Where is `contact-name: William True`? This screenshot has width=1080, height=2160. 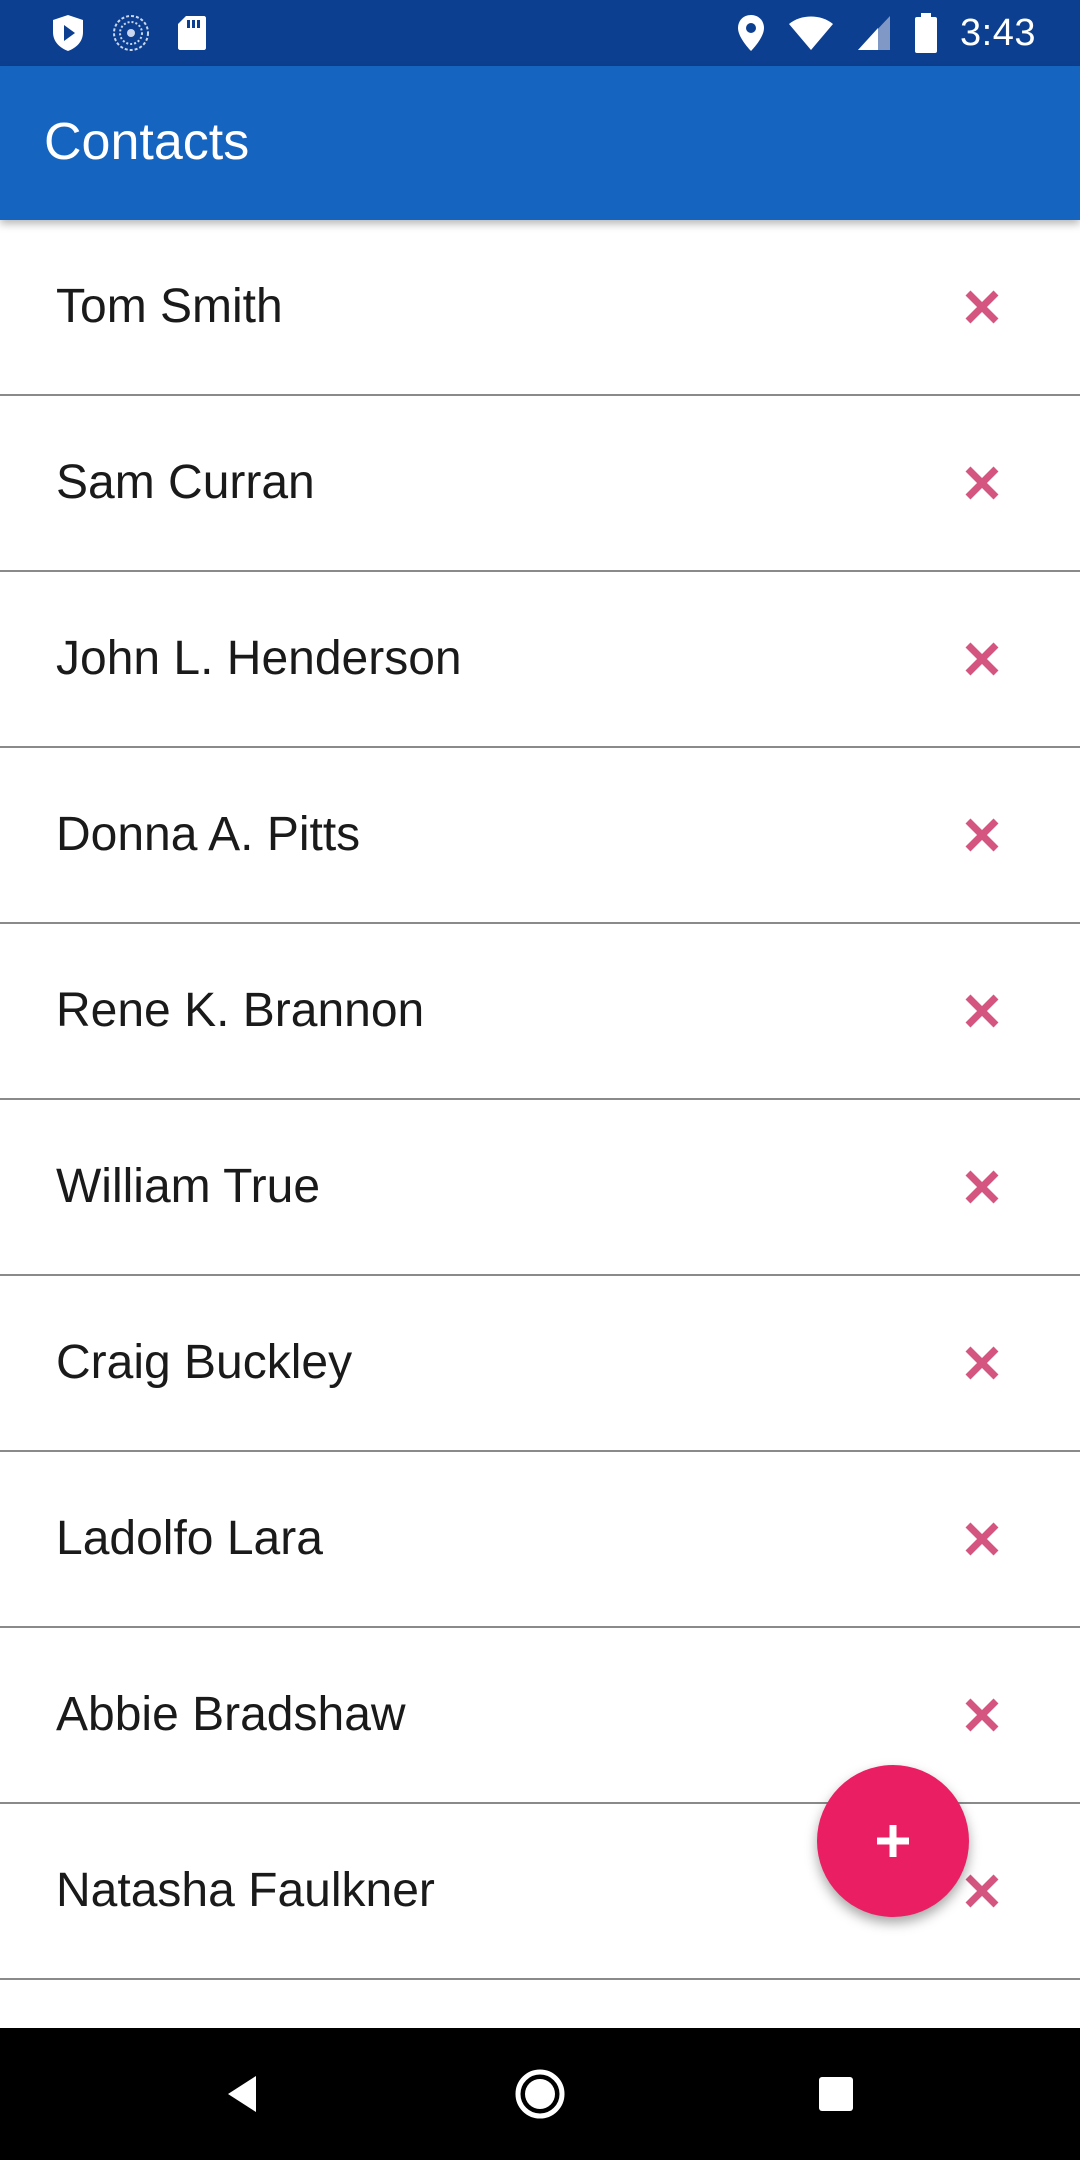
contact-name: William True is located at coordinates (188, 1186).